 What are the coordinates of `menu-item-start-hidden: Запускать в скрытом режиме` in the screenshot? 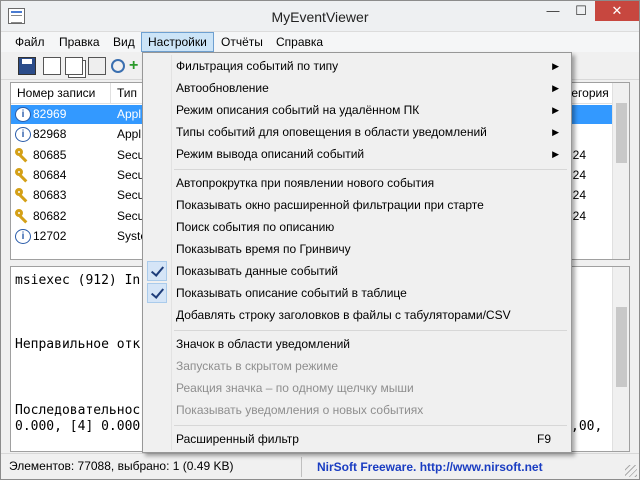 It's located at (257, 366).